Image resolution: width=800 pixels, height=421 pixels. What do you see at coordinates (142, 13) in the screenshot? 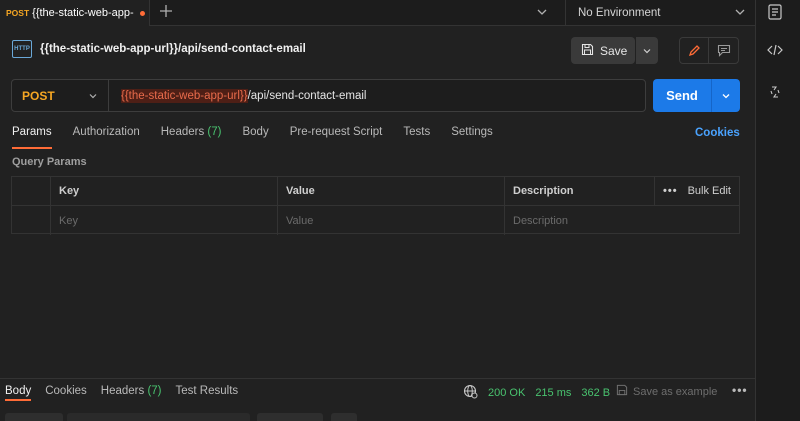
I see `unsaved-dot-icon` at bounding box center [142, 13].